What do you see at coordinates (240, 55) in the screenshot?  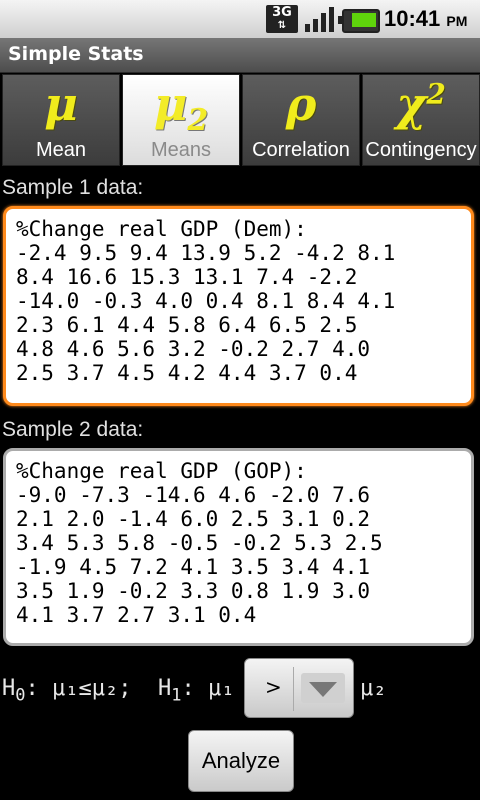 I see `app-title-bar: Simple Stats` at bounding box center [240, 55].